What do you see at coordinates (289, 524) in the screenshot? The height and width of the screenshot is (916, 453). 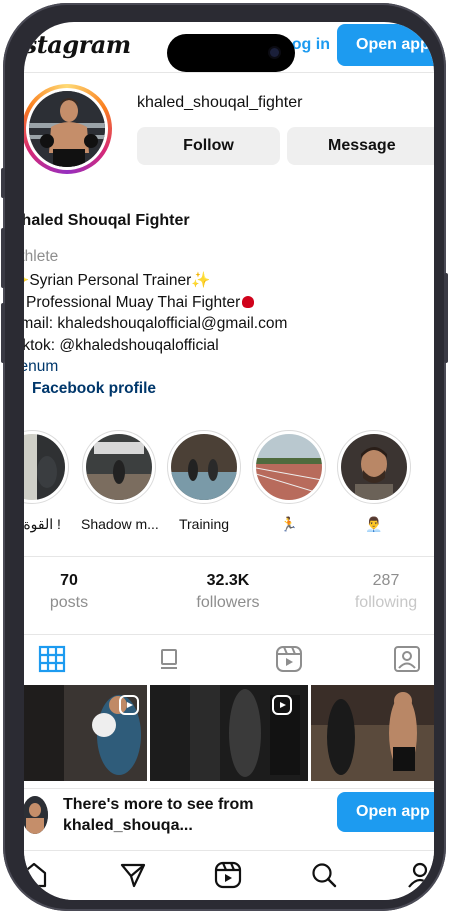 I see `highlight-caption: 🏃` at bounding box center [289, 524].